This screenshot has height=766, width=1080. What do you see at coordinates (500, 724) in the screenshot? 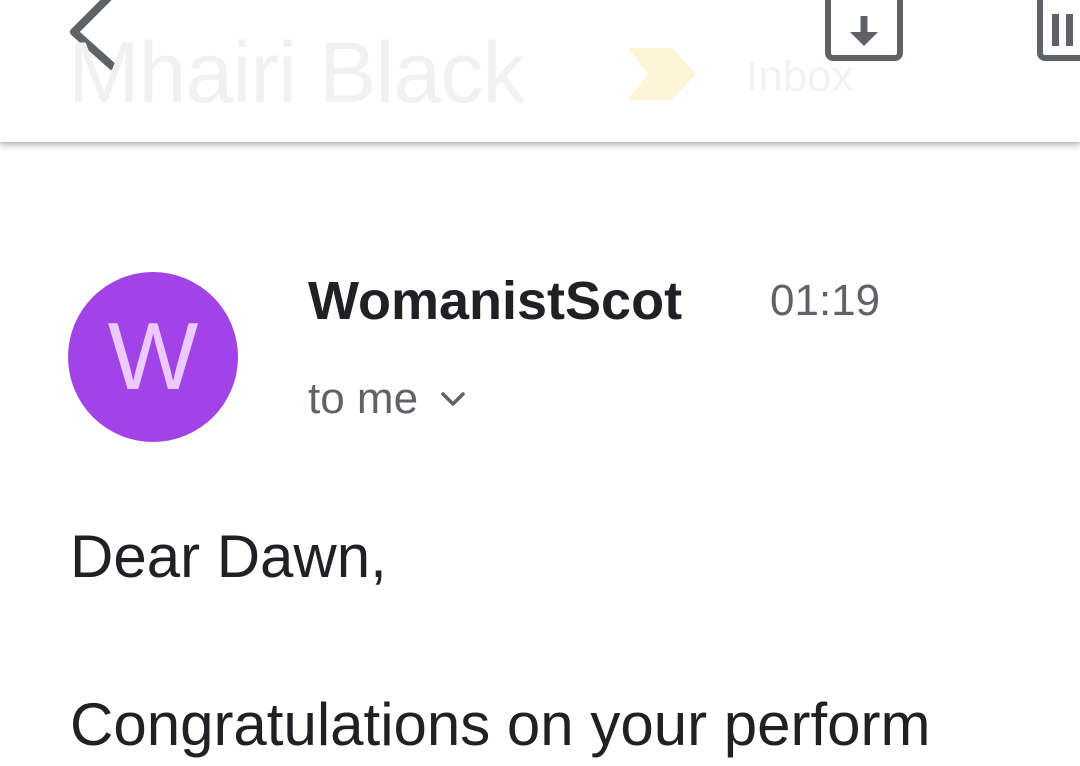
I see `message-body-line: Congratulations on your perform` at bounding box center [500, 724].